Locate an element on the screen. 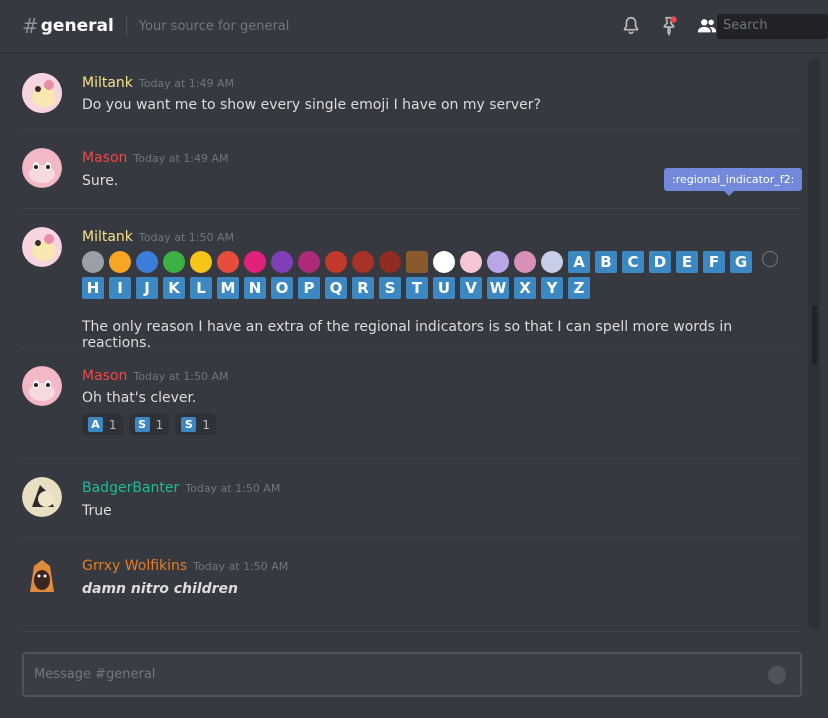  regional-indicator-emoji: Z is located at coordinates (579, 288).